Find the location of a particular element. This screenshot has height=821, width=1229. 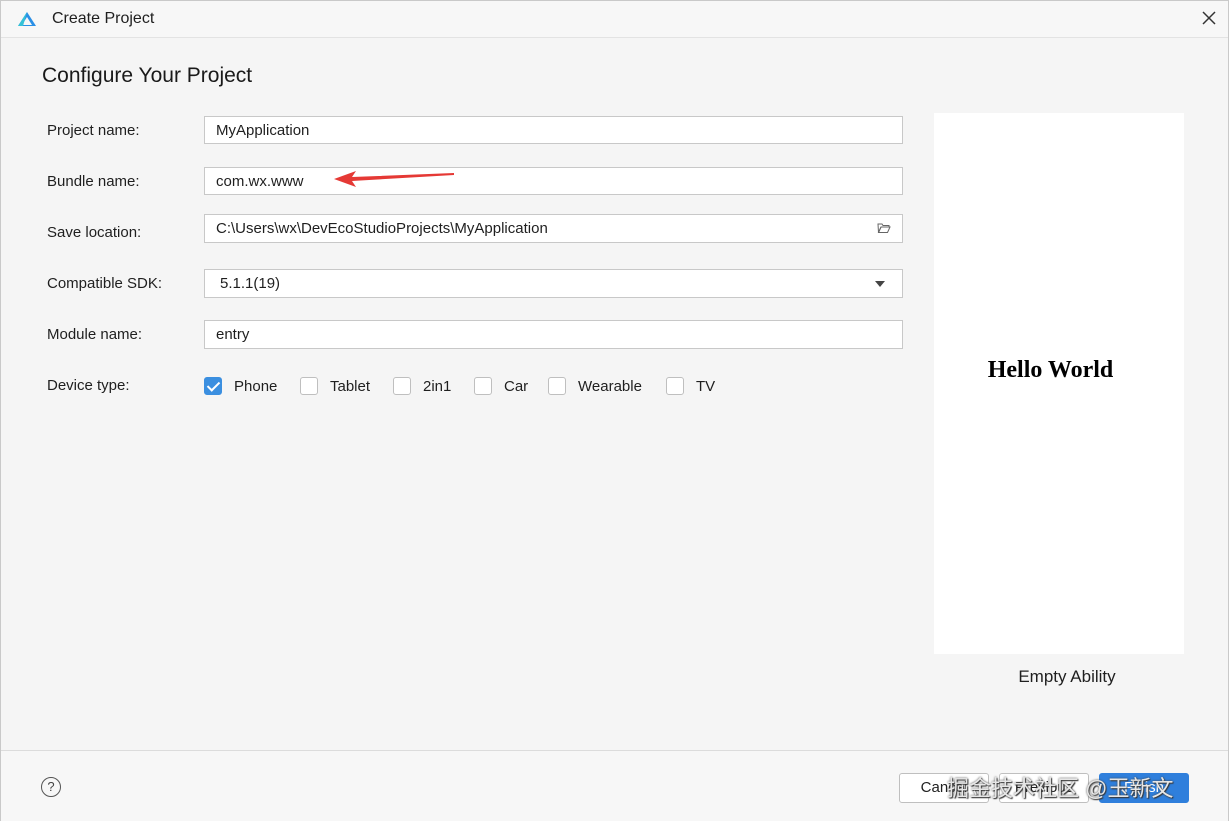

device-option-tv: TV is located at coordinates (690, 386).